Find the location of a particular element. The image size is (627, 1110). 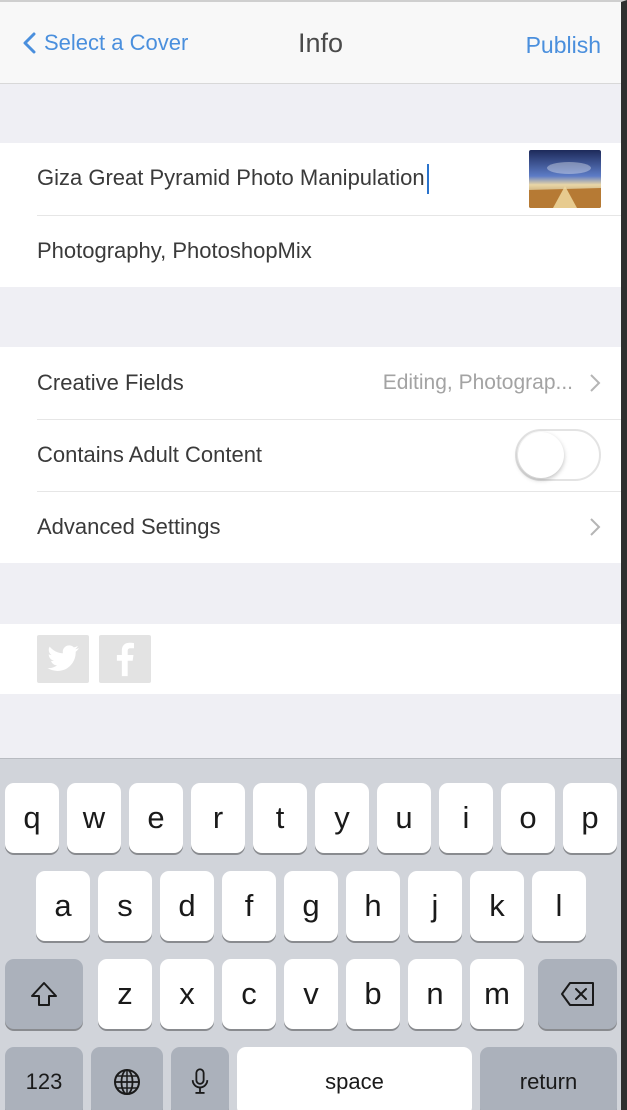

shift-key is located at coordinates (44, 994).